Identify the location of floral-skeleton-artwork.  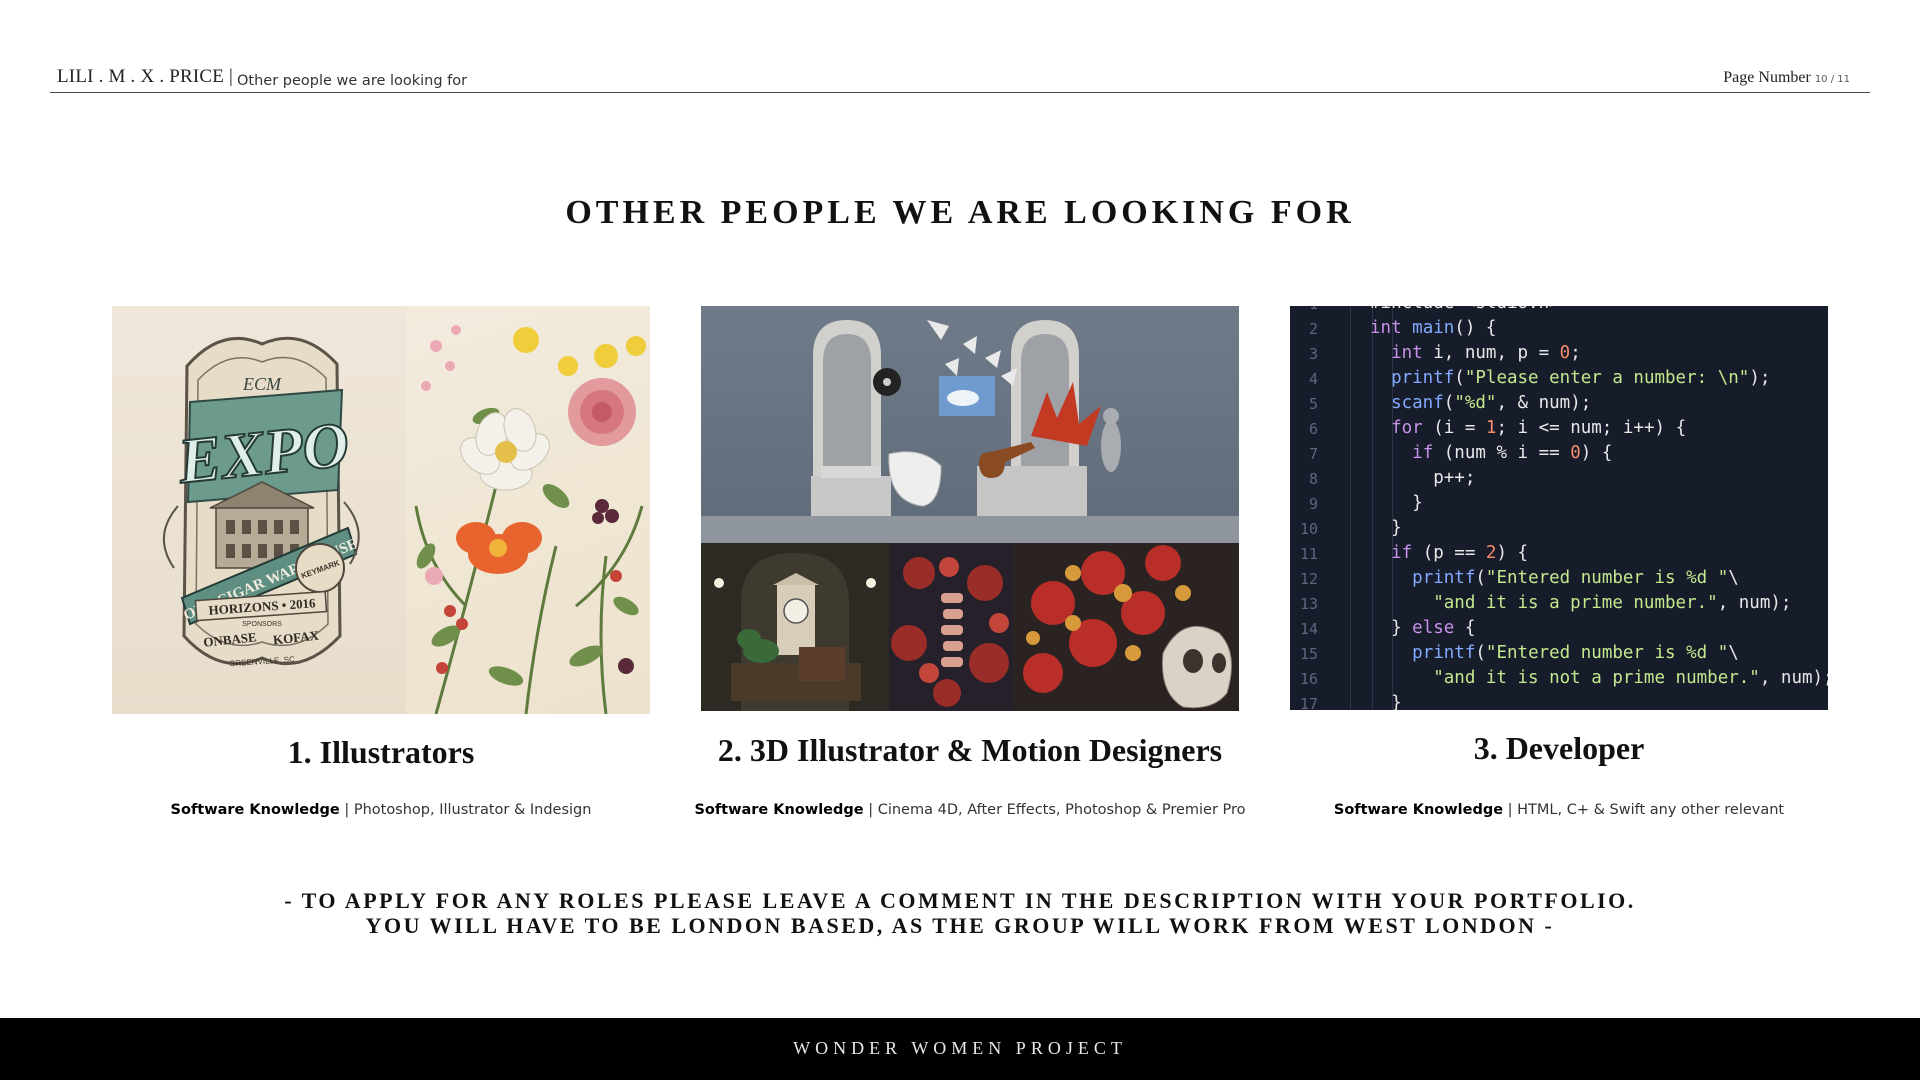
(950, 632).